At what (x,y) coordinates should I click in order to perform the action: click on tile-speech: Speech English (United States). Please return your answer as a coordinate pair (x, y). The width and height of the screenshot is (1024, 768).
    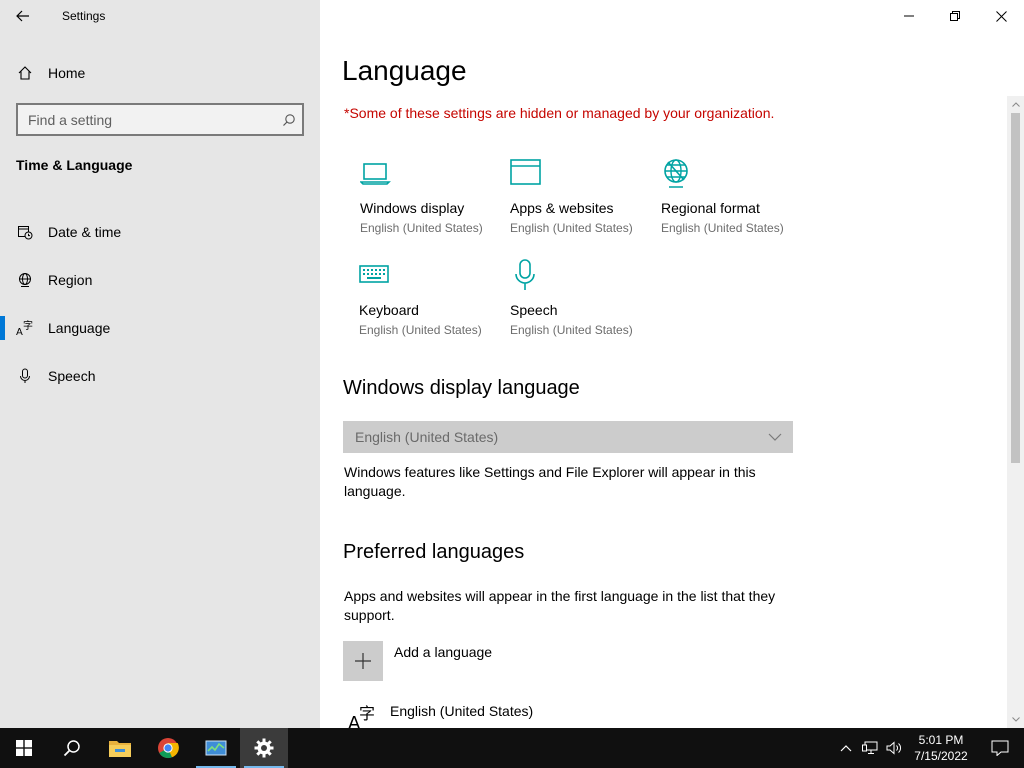
    Looking at the image, I should click on (585, 298).